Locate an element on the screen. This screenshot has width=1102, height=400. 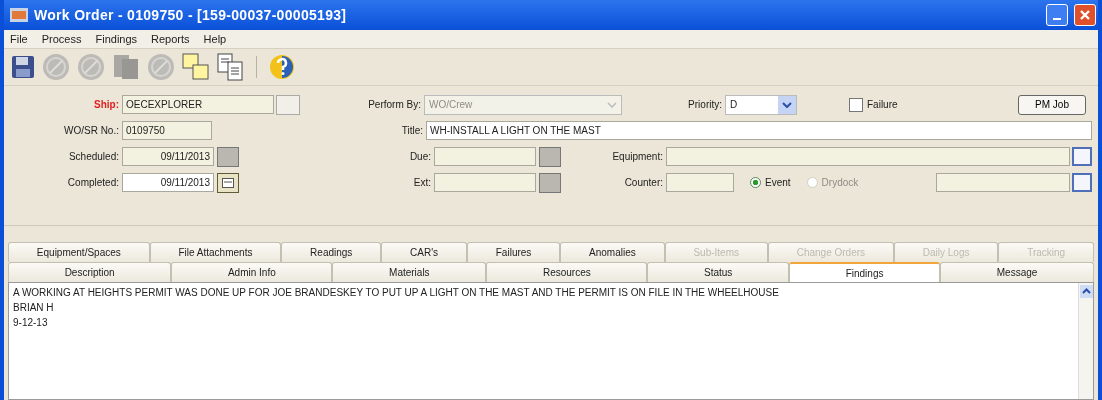
tab: Message is located at coordinates (1017, 272).